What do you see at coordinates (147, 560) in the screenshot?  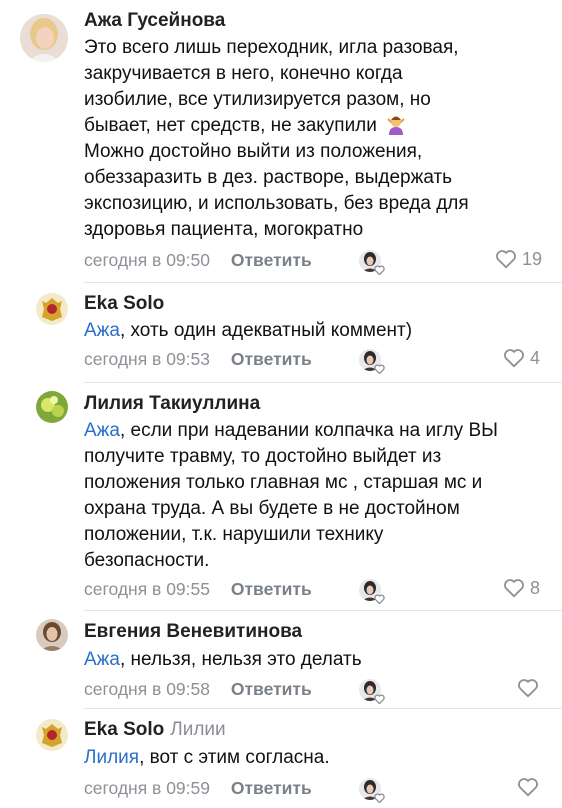 I see `comment-line: безопасности.` at bounding box center [147, 560].